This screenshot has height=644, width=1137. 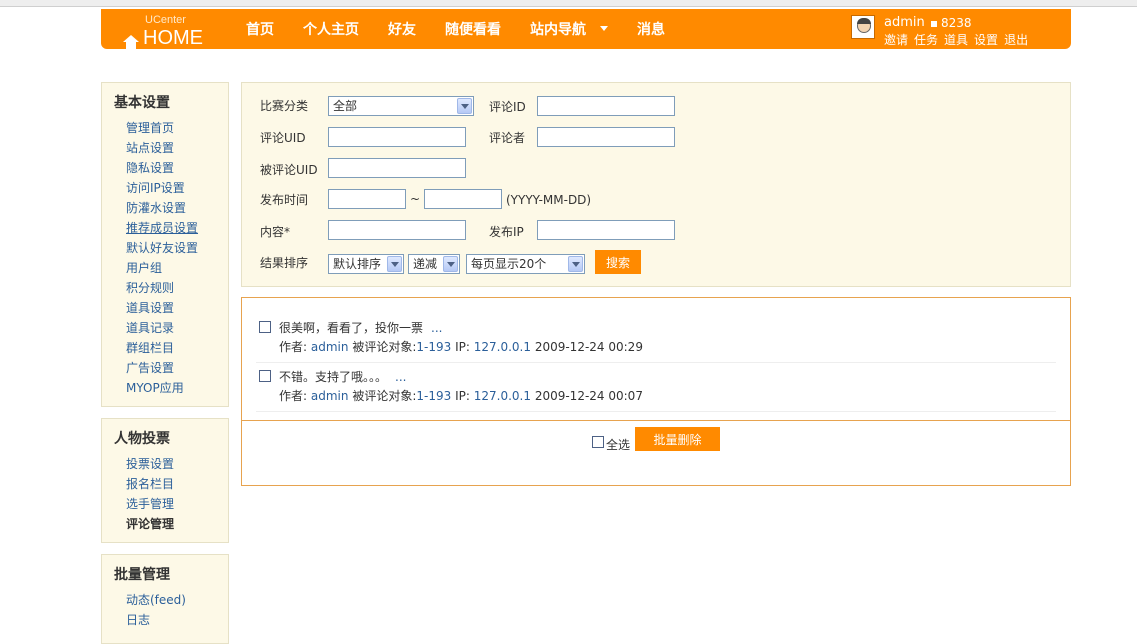 What do you see at coordinates (177, 464) in the screenshot?
I see `sidebar-item-vote-settings: 投票设置` at bounding box center [177, 464].